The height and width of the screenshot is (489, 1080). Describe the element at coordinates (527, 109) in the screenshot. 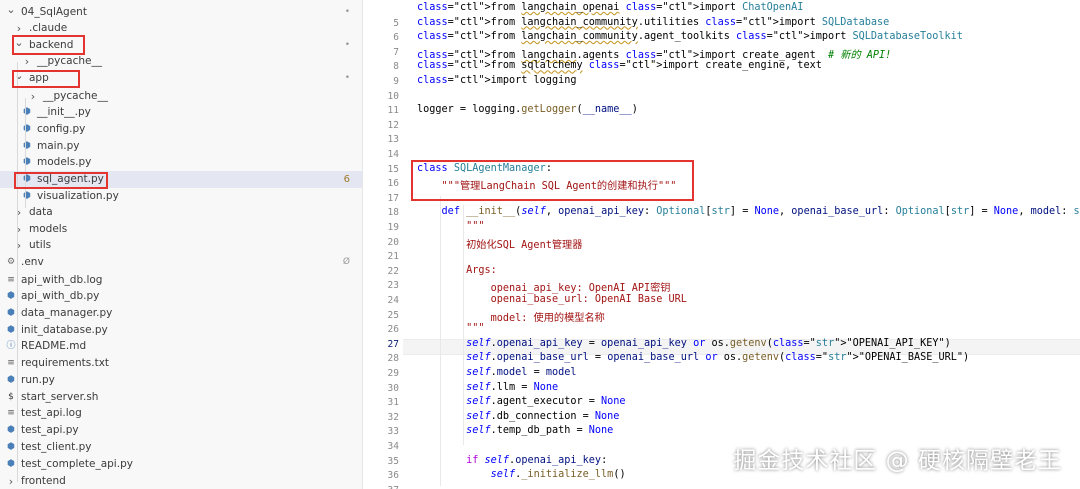

I see `code-line: logger = logging.getLogger(__name__)` at that location.